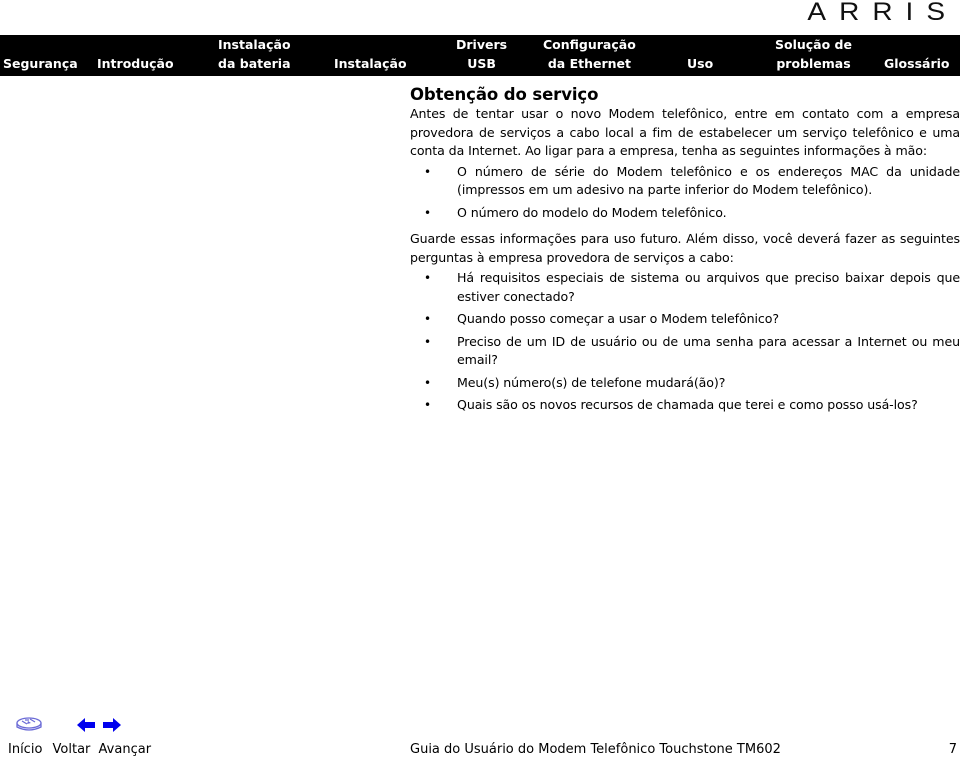 This screenshot has width=960, height=758. What do you see at coordinates (700, 63) in the screenshot?
I see `nav-item-line2: Uso` at bounding box center [700, 63].